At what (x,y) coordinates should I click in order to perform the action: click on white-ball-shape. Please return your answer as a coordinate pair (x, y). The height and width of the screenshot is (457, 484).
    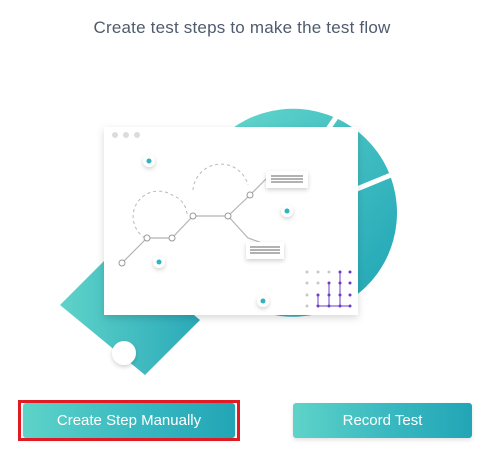
    Looking at the image, I should click on (124, 353).